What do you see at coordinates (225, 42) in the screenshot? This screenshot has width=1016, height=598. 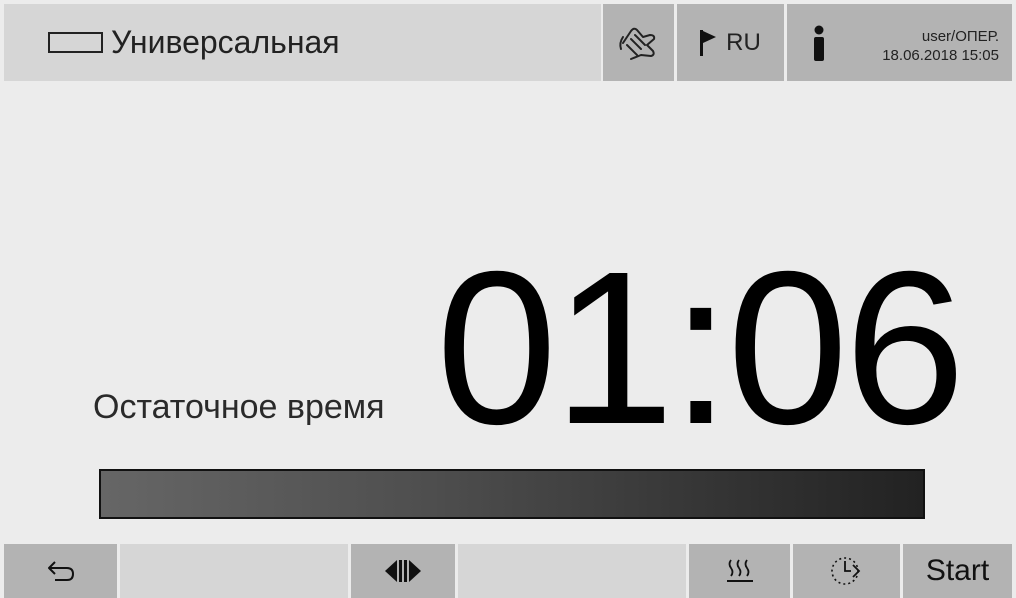 I see `program-title: Универсальная` at bounding box center [225, 42].